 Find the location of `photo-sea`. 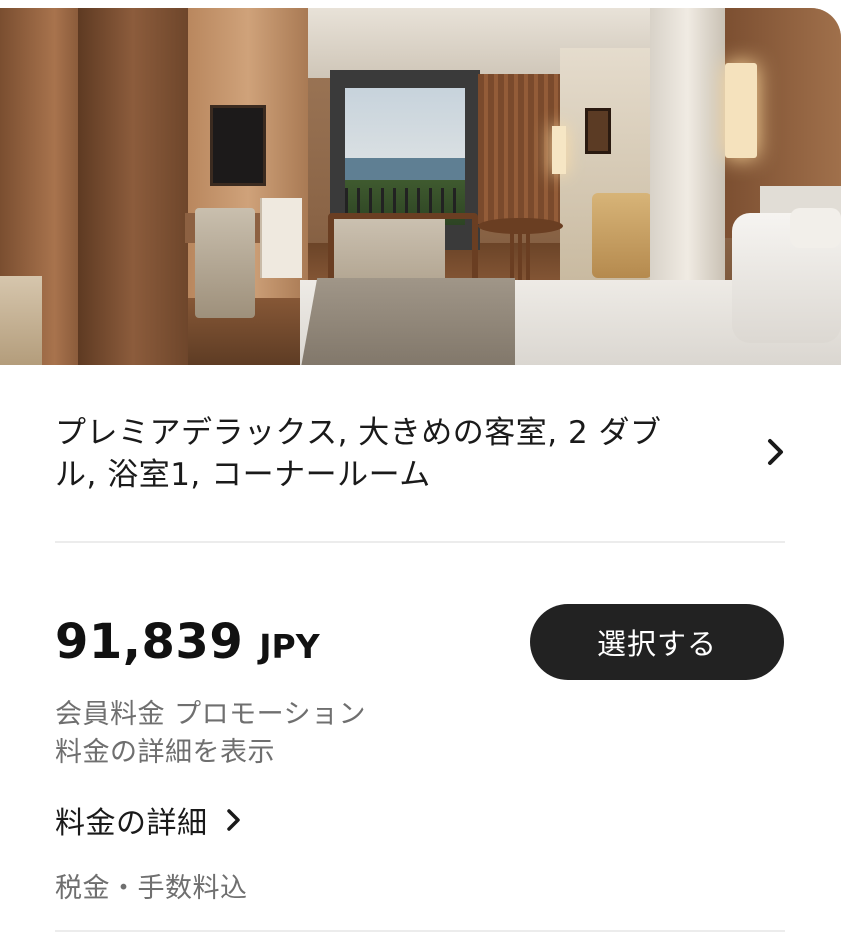

photo-sea is located at coordinates (405, 169).